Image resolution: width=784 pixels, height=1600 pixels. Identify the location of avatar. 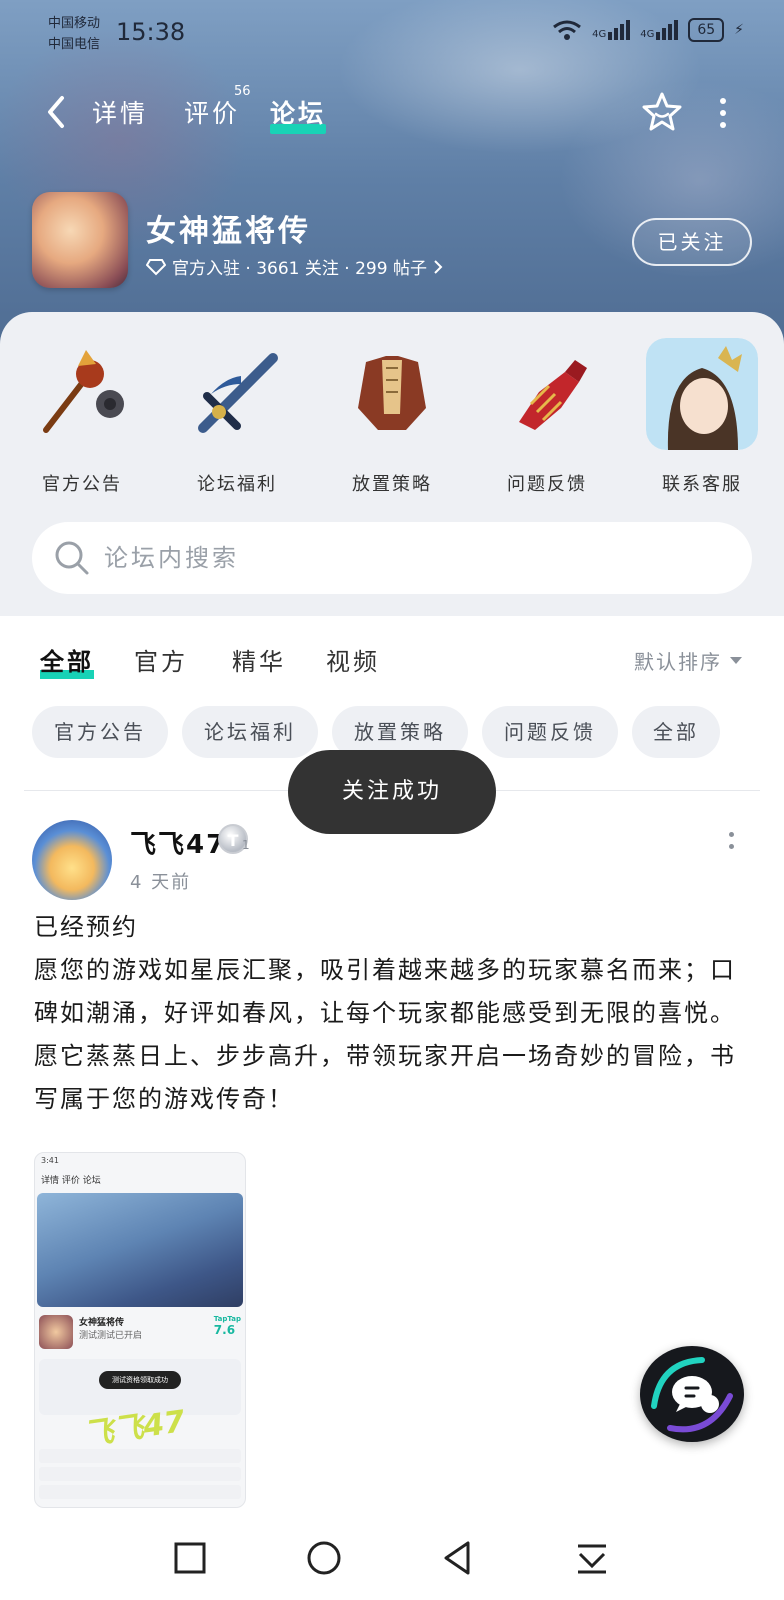
(72, 860).